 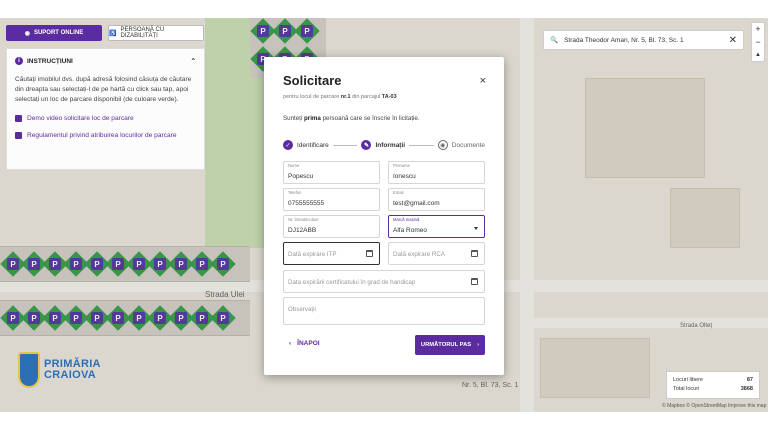 What do you see at coordinates (758, 55) in the screenshot?
I see `compass-button: ▲` at bounding box center [758, 55].